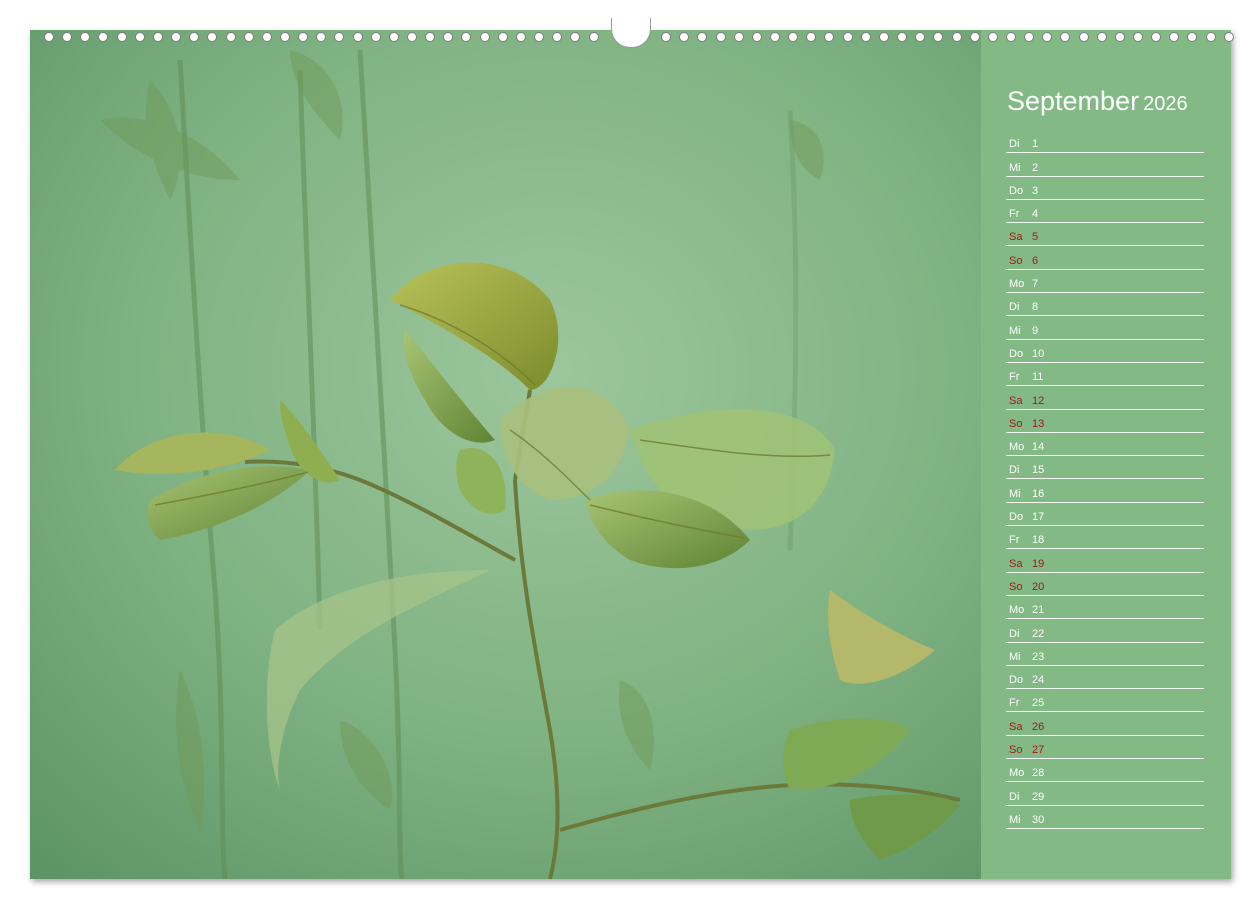  What do you see at coordinates (1105, 561) in the screenshot?
I see `day-row: Sa 19` at bounding box center [1105, 561].